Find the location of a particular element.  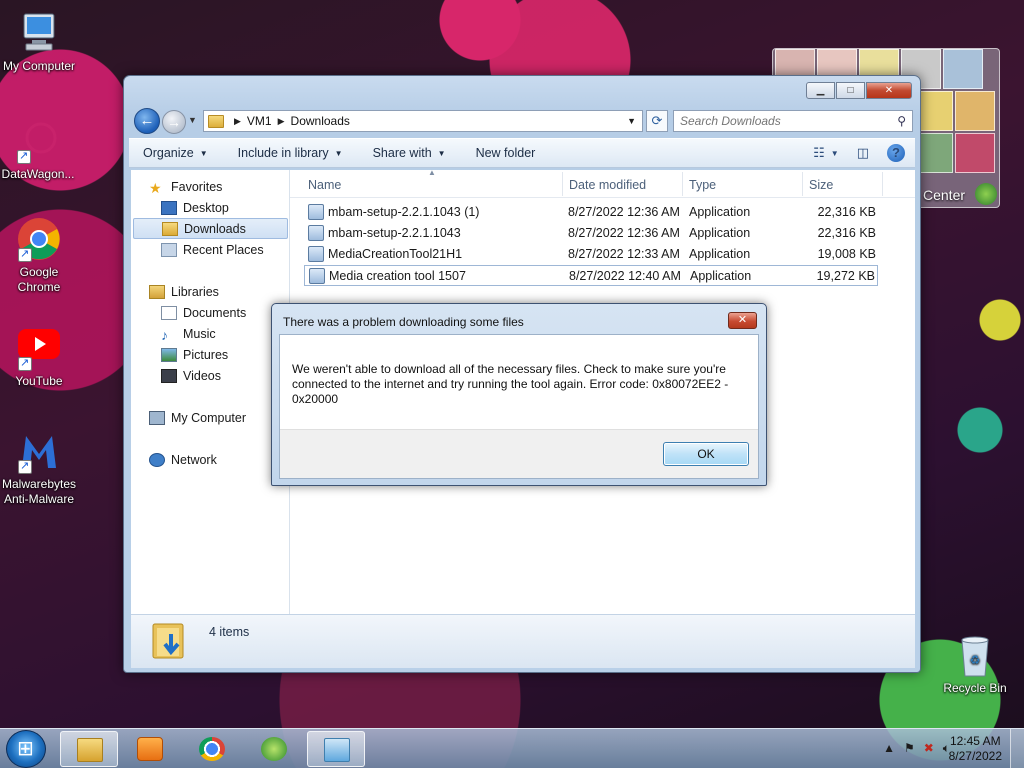

shortcut-arrow-icon is located at coordinates (25, 363).